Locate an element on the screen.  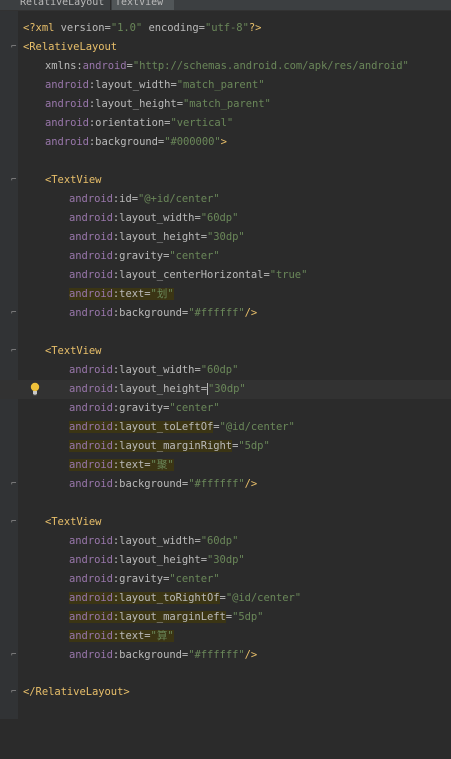
code-line-root-layout-height: android:layout_height="match_parent" is located at coordinates (158, 104).